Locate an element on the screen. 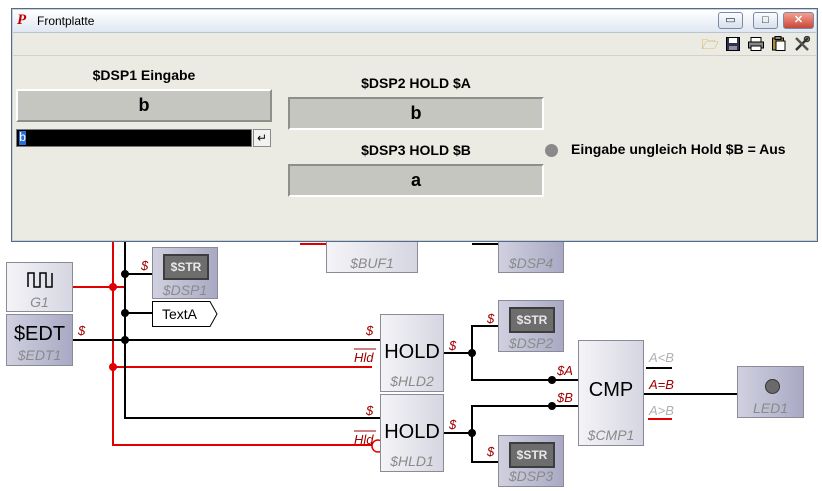  dsp2-block-name: $DSP2 is located at coordinates (531, 343).